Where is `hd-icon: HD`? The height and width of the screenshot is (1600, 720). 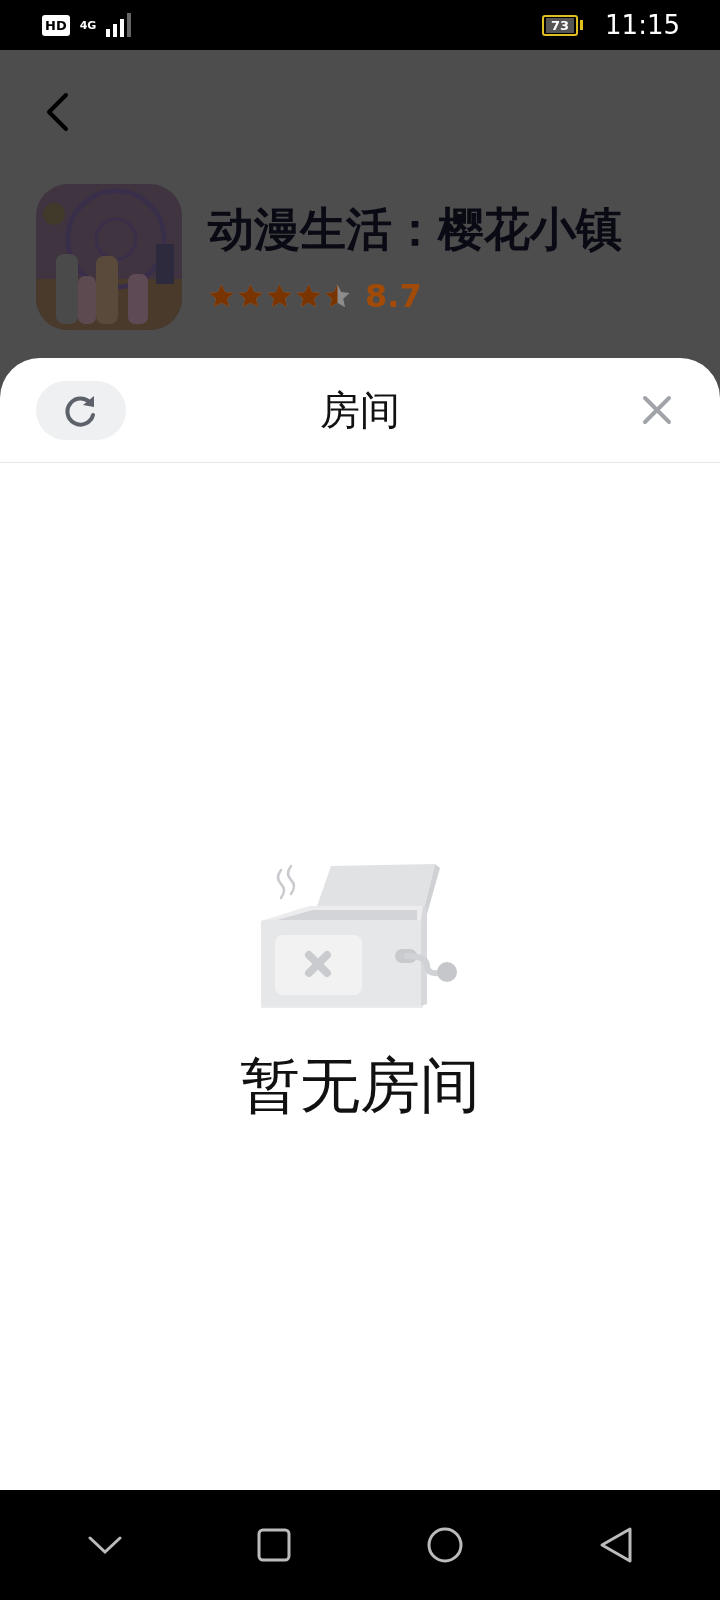 hd-icon: HD is located at coordinates (56, 25).